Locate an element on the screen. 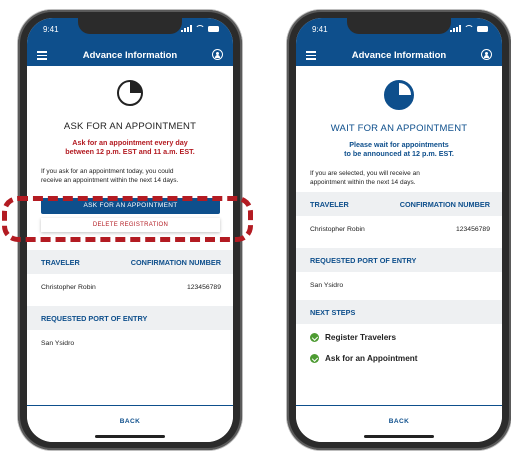  next-steps-header: NEXT STEPS is located at coordinates (399, 312).